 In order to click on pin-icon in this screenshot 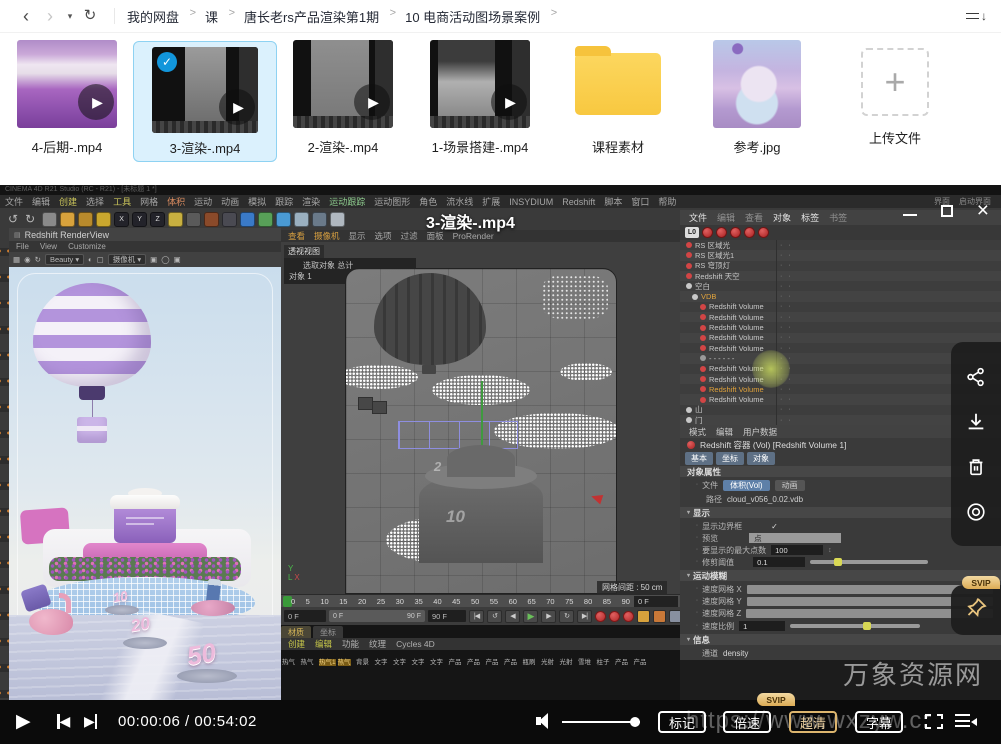, I will do `click(976, 610)`.